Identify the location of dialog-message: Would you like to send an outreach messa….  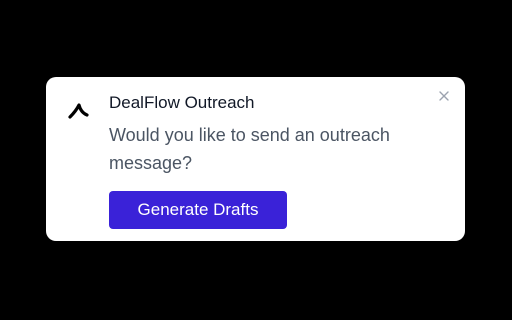
(249, 149).